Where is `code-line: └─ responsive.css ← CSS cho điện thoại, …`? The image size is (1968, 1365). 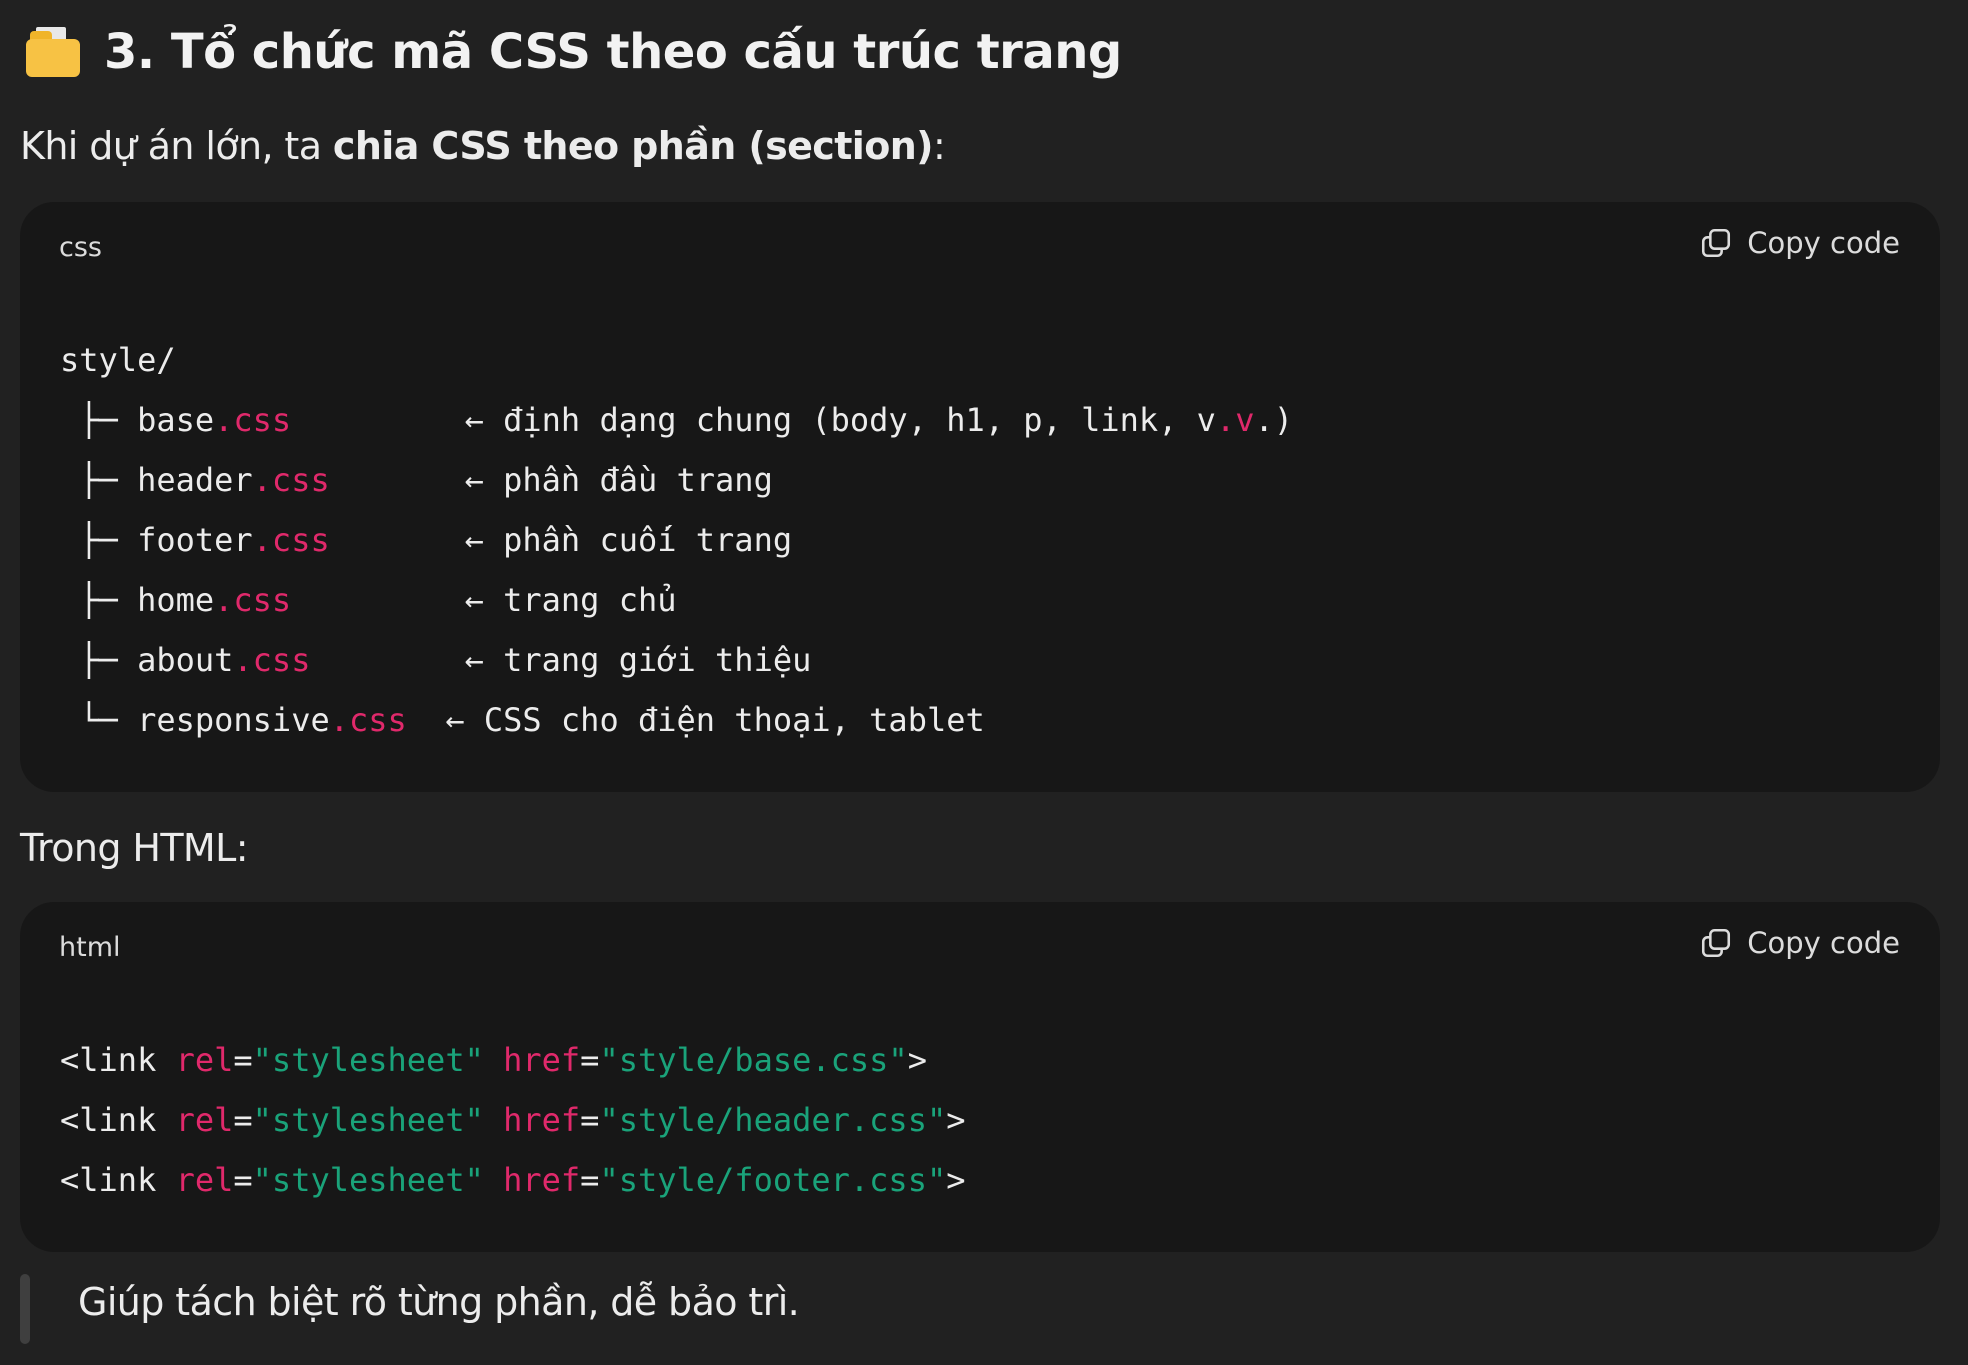 code-line: └─ responsive.css ← CSS cho điện thoại, … is located at coordinates (522, 720).